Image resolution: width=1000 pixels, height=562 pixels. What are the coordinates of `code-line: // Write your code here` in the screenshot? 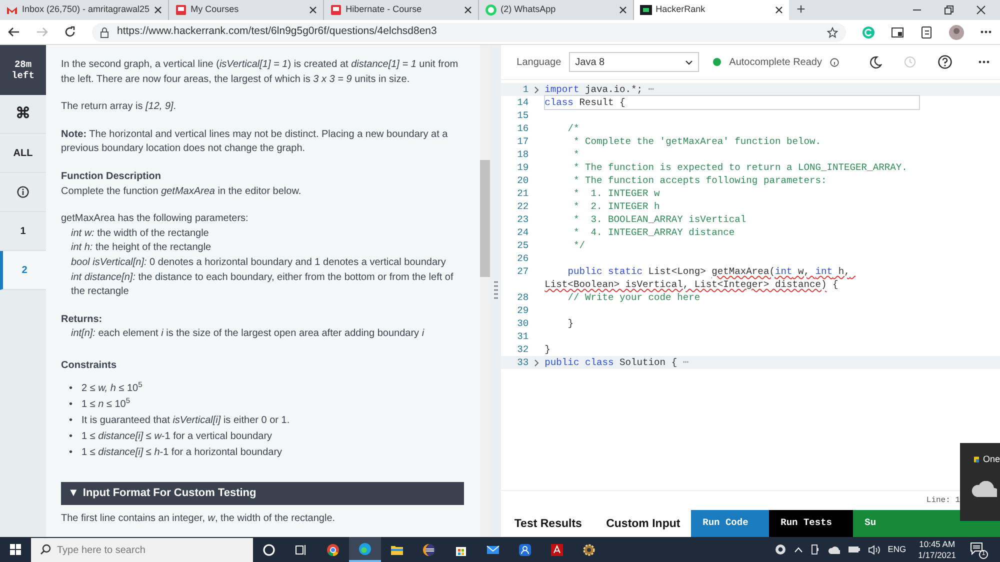 It's located at (634, 297).